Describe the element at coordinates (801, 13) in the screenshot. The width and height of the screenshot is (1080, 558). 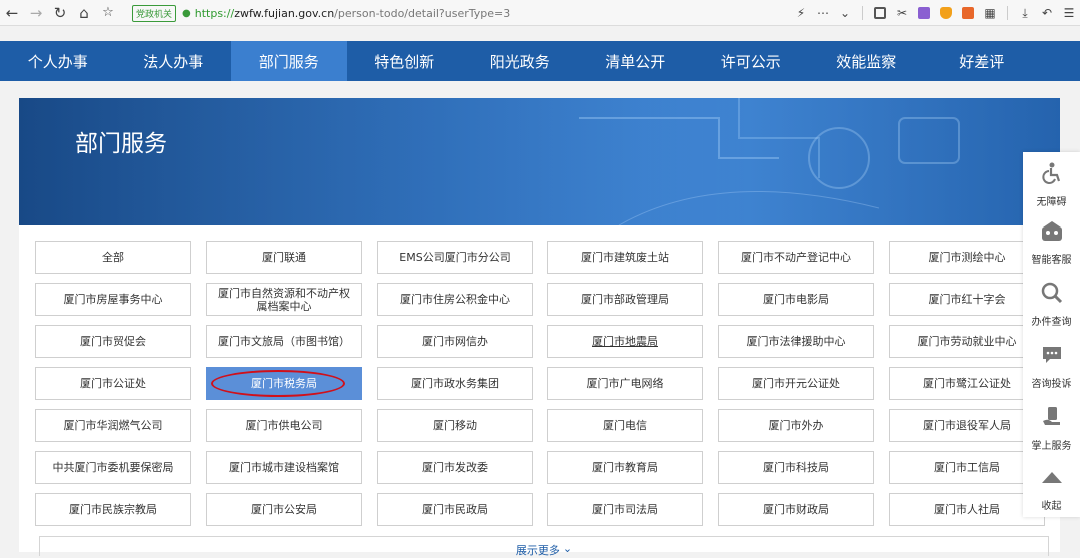
I see `lightning-icon: ⚡` at that location.